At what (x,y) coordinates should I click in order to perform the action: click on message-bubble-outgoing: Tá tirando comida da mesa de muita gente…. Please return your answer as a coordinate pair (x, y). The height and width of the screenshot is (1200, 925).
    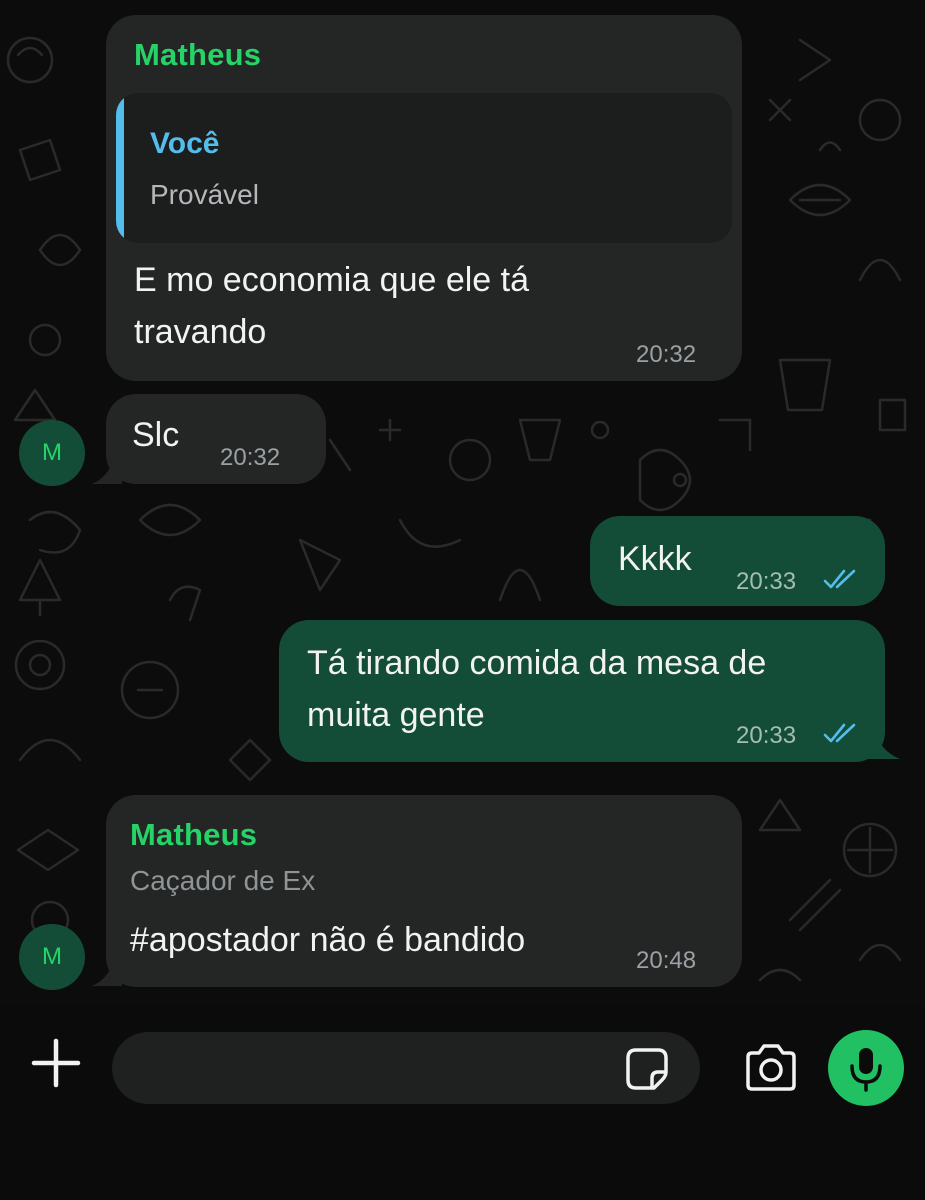
    Looking at the image, I should click on (582, 691).